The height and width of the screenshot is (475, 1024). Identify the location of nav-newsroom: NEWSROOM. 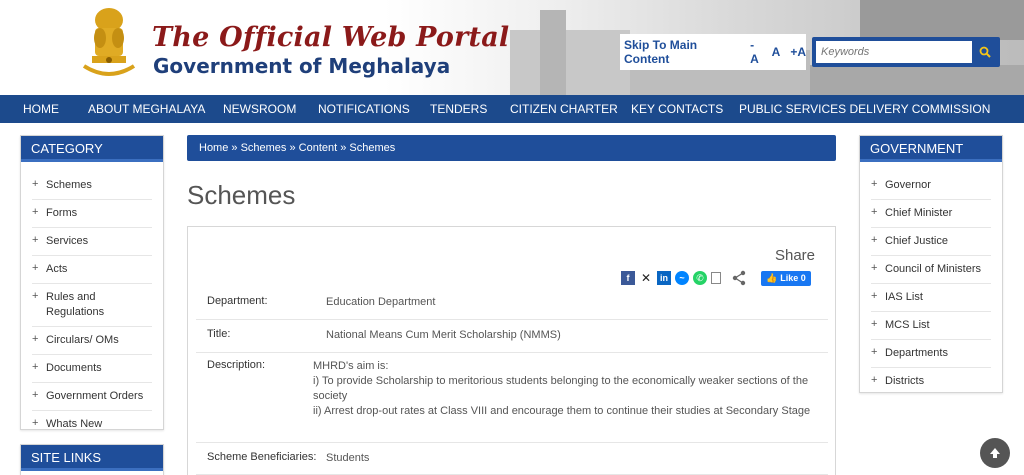
(259, 109).